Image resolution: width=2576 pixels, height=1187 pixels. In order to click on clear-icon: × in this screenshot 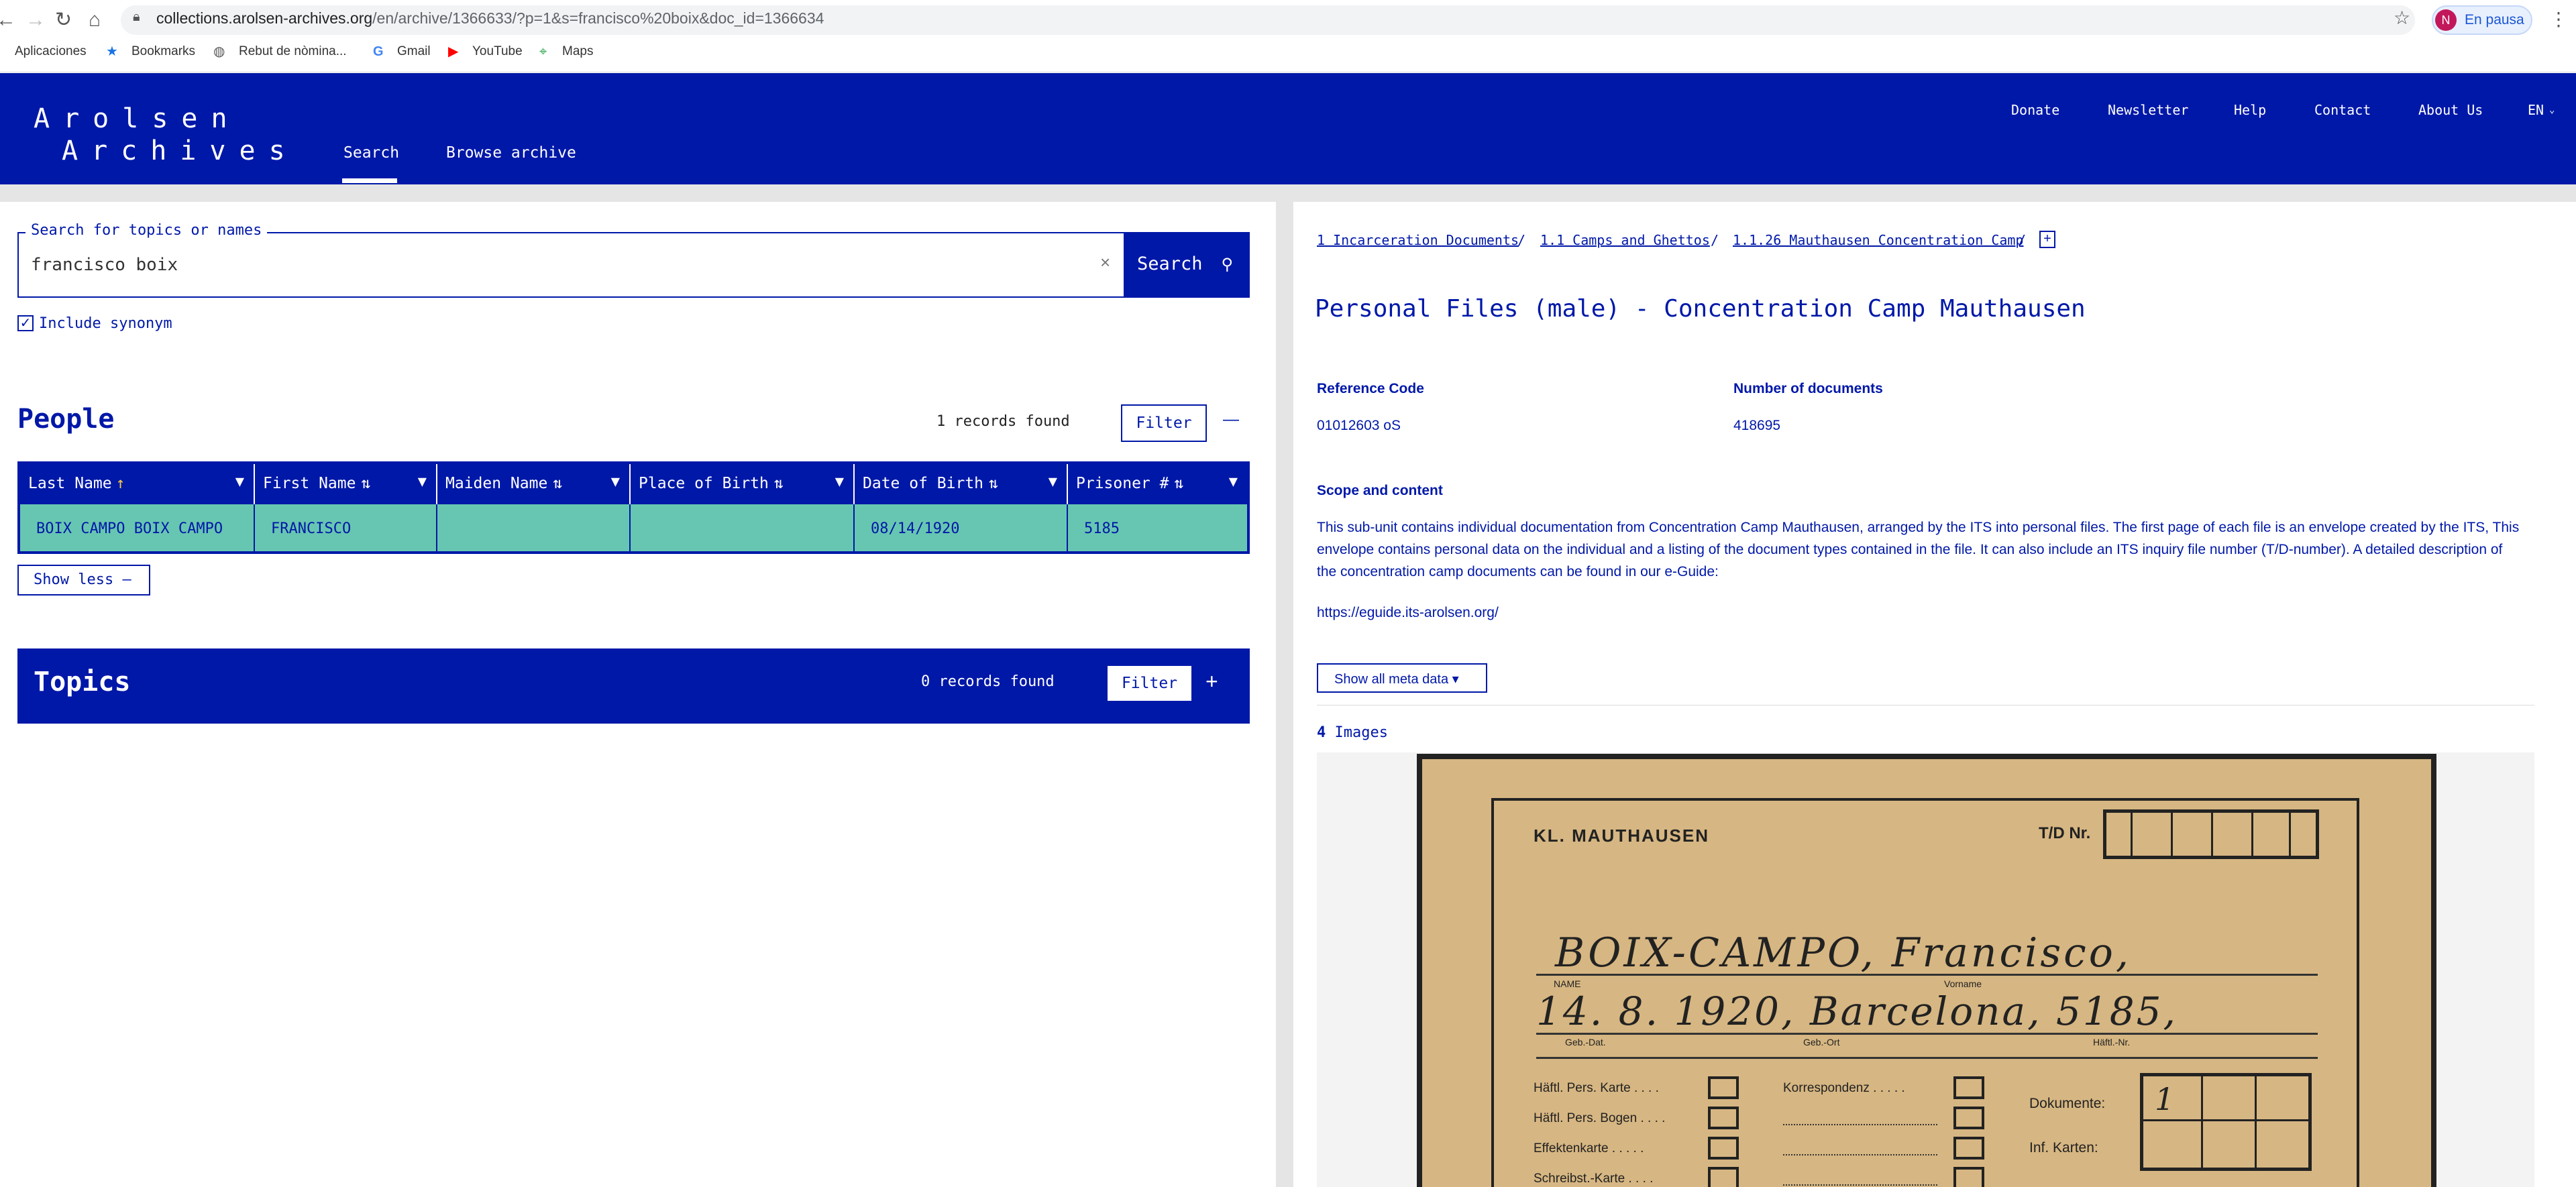, I will do `click(1105, 263)`.